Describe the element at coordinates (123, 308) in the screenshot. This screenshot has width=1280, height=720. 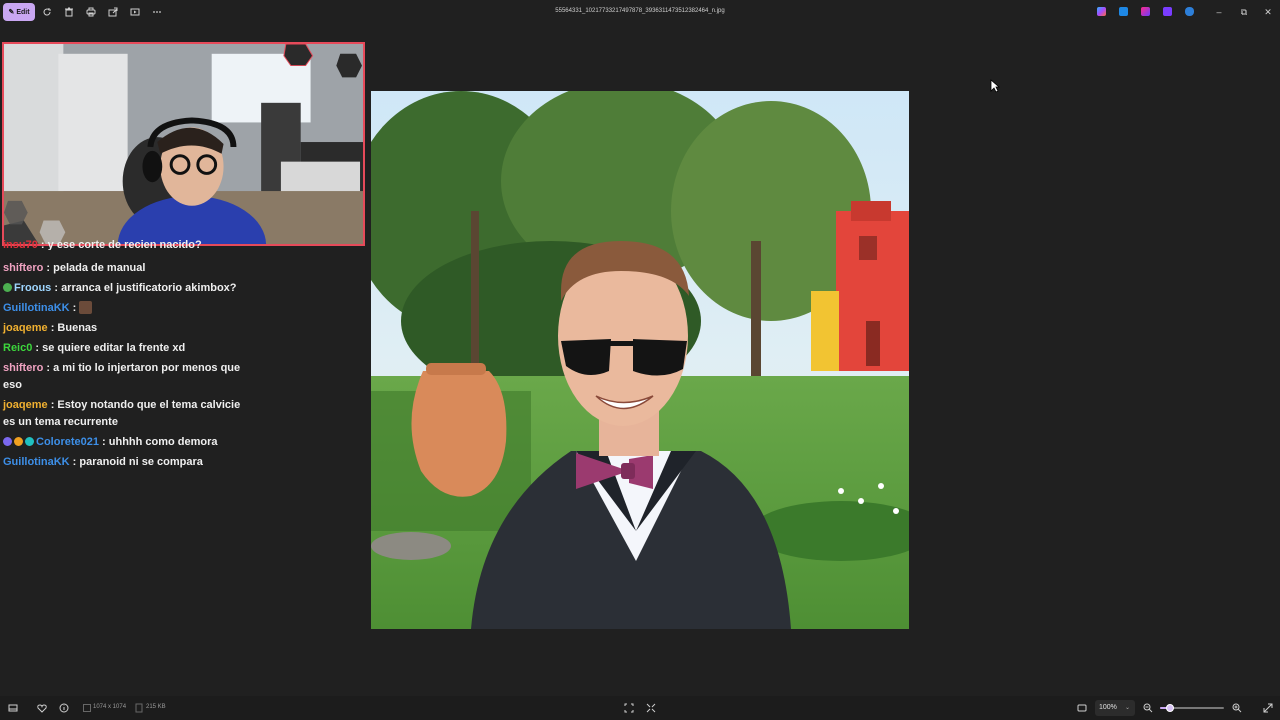
I see `chat-message: GuillotinaKK :` at that location.